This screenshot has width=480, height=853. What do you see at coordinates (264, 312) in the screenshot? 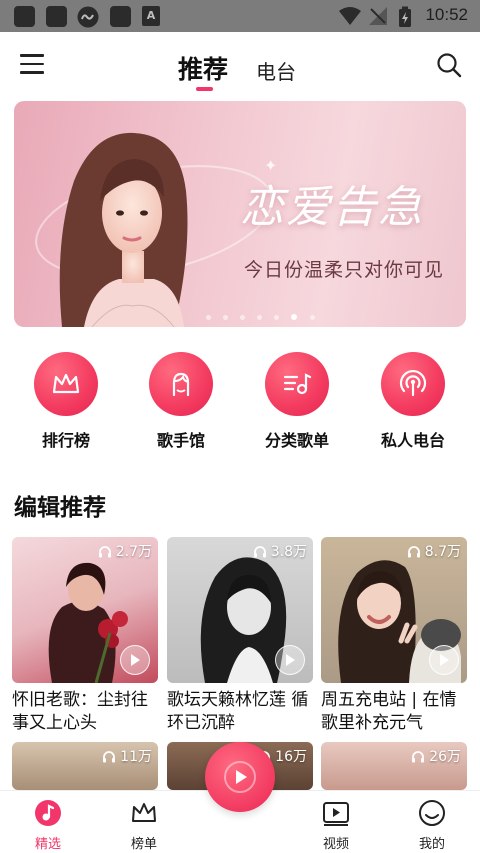
I see `carousel-dots` at bounding box center [264, 312].